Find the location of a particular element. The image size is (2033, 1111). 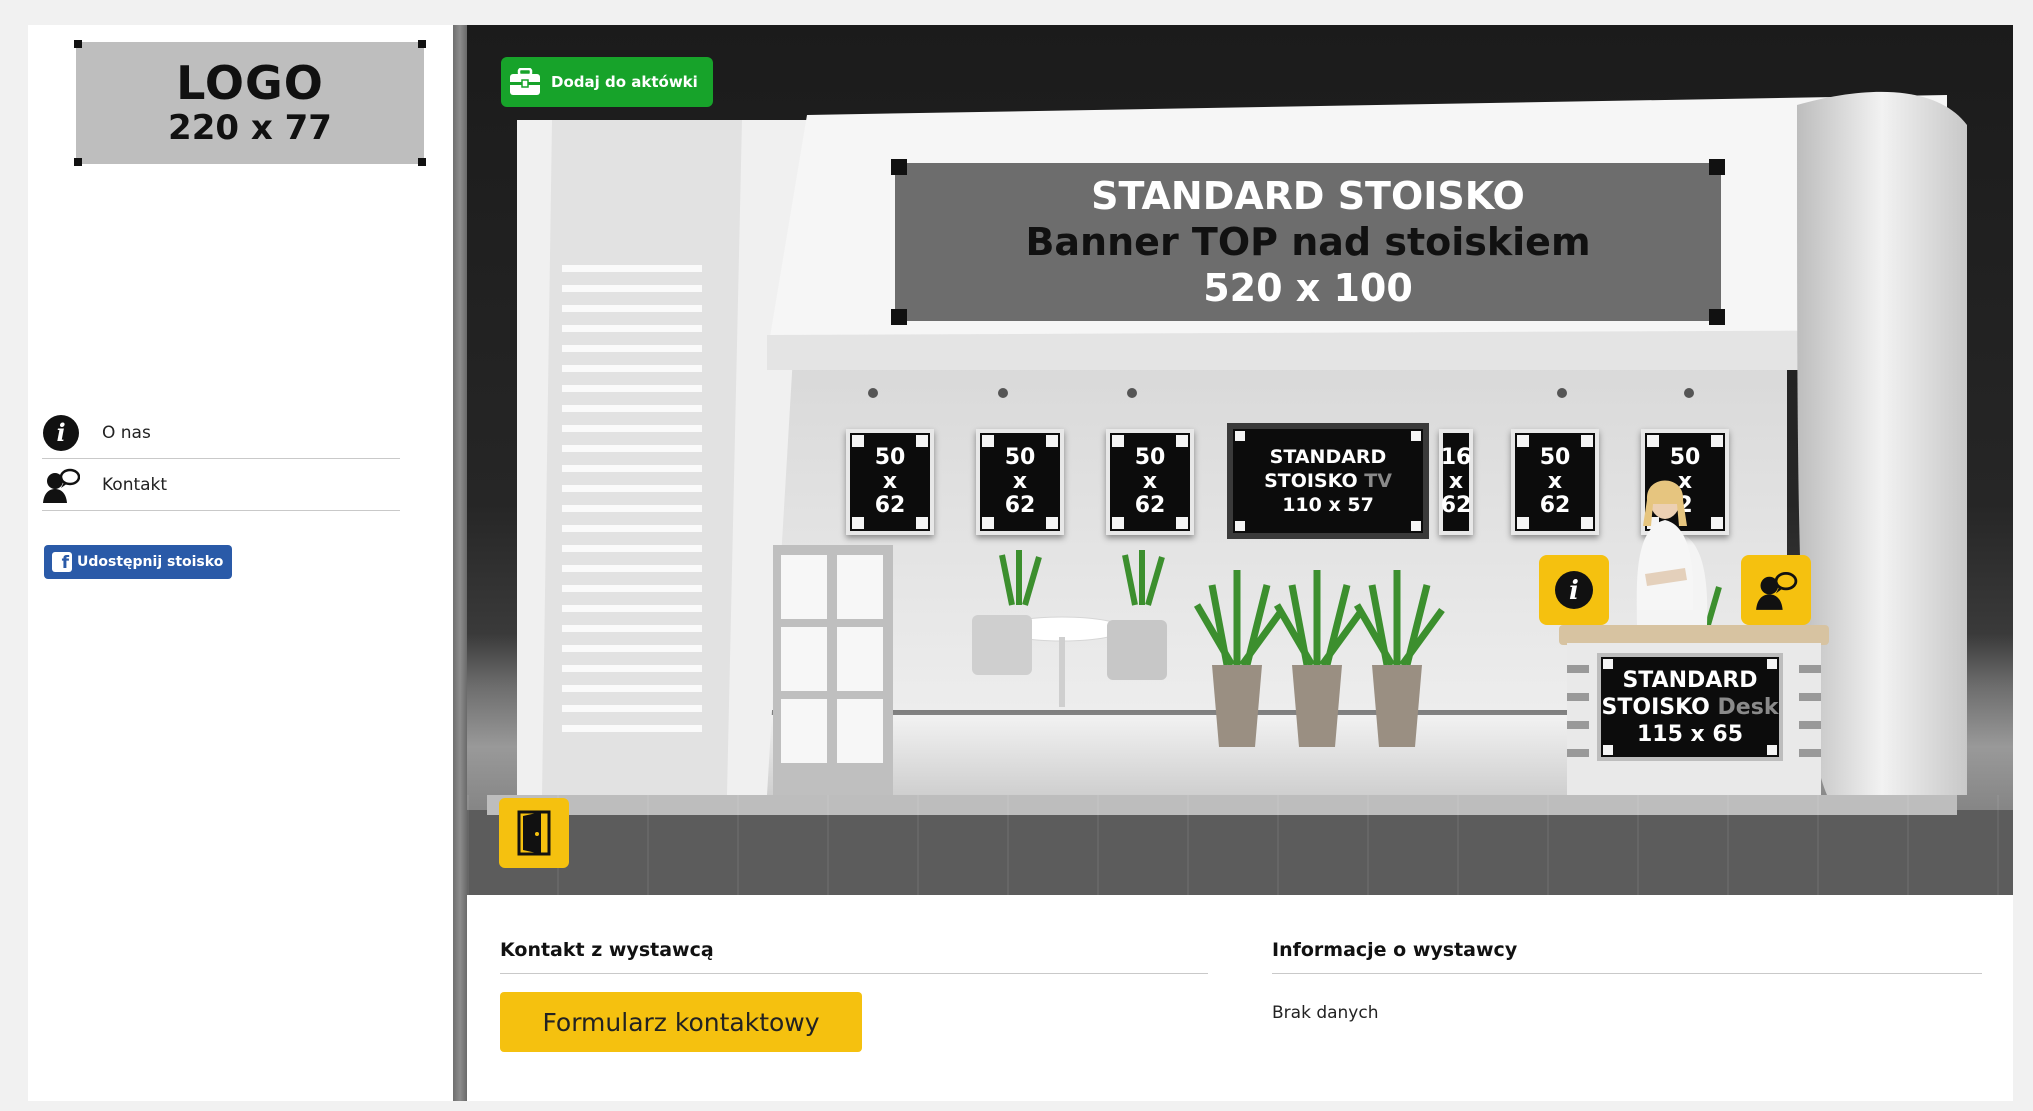

contact-section-divider is located at coordinates (854, 973).